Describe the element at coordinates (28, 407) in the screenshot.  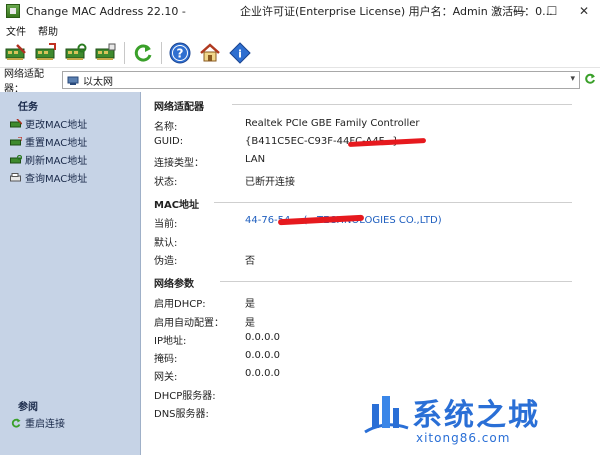
I see `reference-title: 参阅` at that location.